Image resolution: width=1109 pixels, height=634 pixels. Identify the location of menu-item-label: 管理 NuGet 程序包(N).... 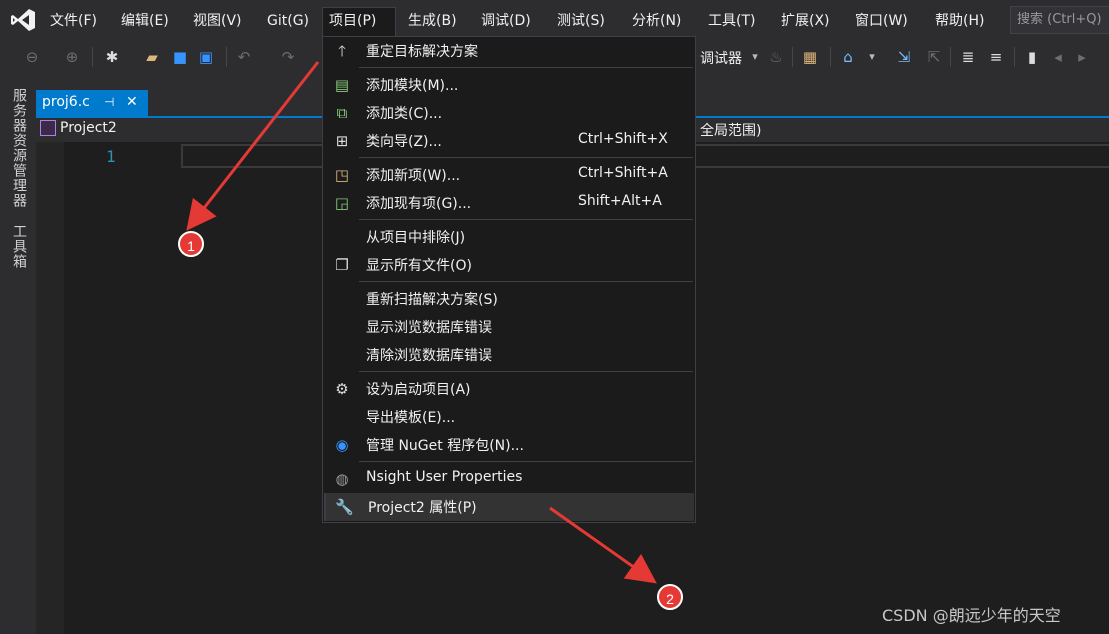
(445, 446).